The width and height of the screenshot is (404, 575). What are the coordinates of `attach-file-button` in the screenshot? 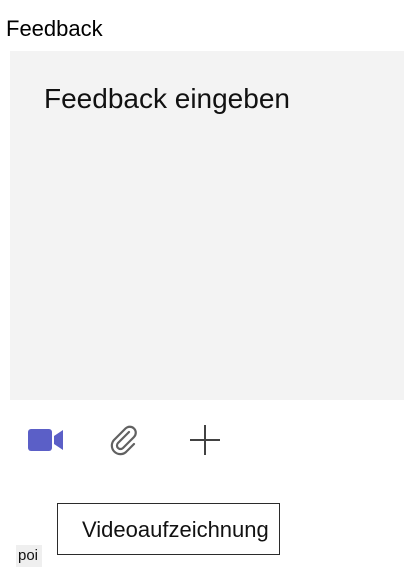 It's located at (124, 440).